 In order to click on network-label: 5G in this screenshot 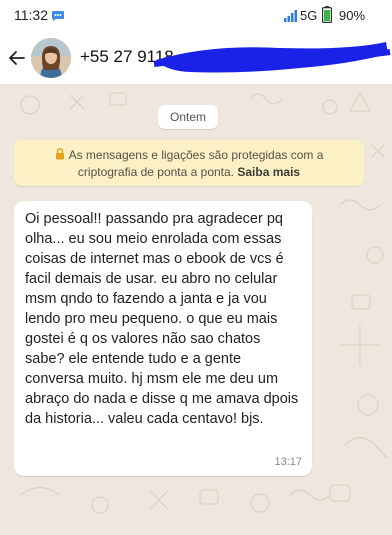, I will do `click(309, 15)`.